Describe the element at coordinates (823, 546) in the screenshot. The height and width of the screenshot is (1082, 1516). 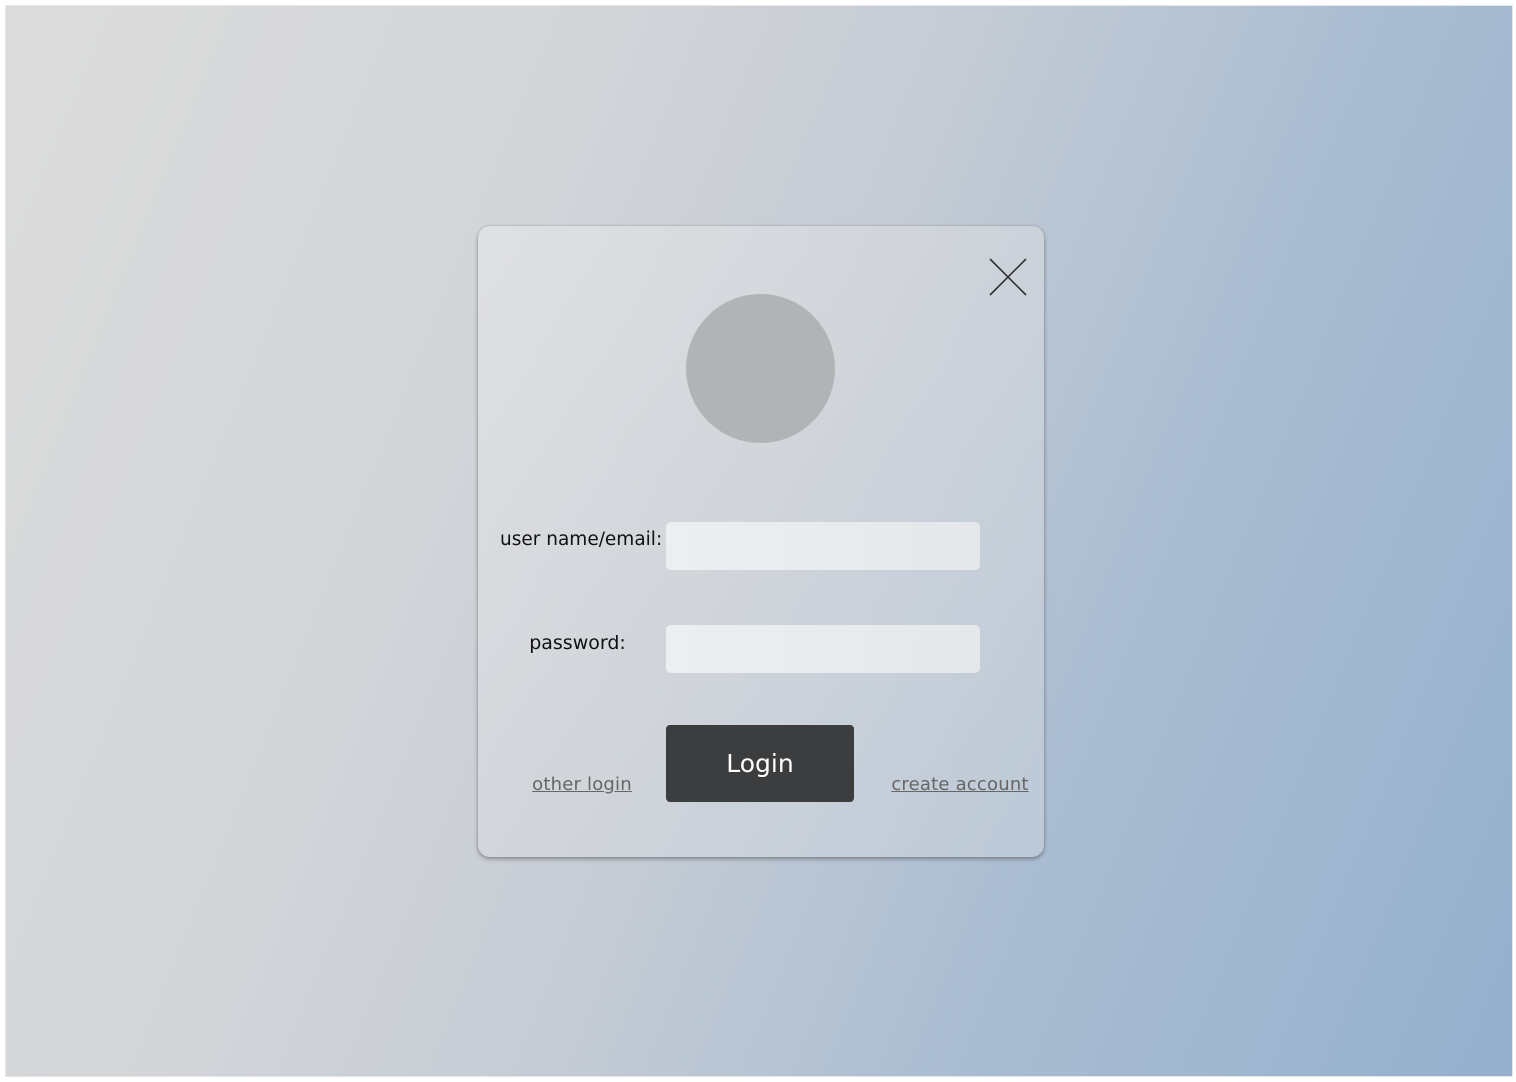
I see `user-input` at that location.